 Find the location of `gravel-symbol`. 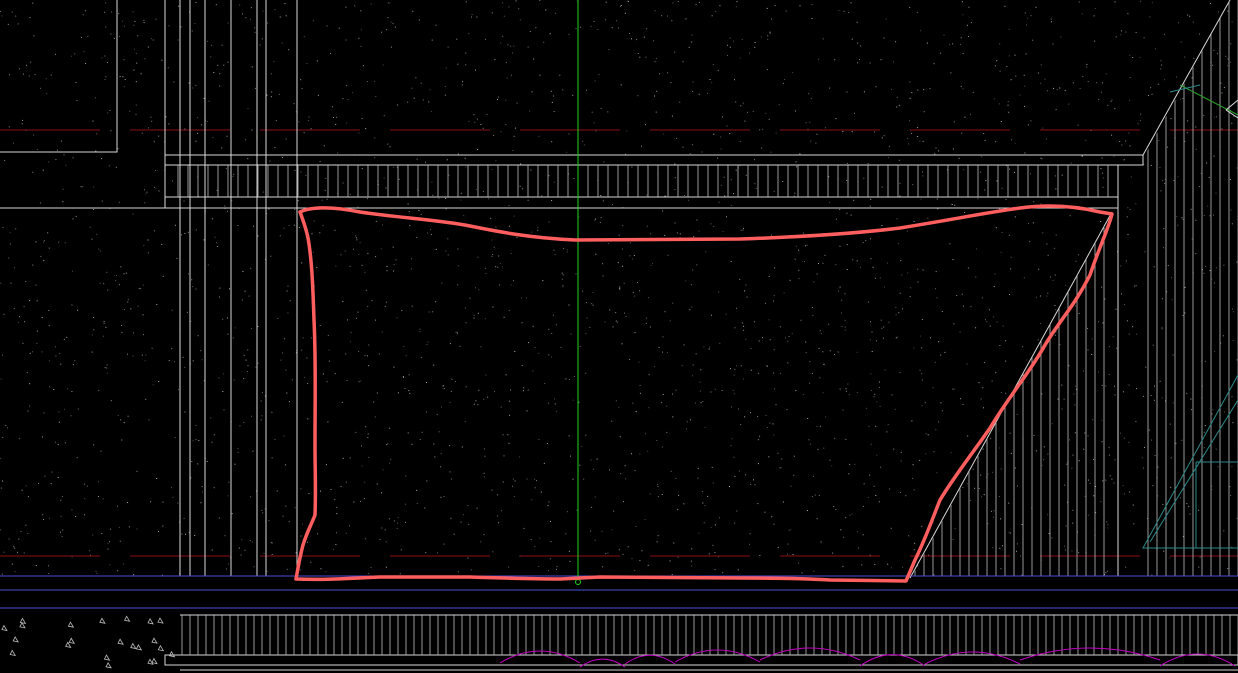

gravel-symbol is located at coordinates (161, 648).